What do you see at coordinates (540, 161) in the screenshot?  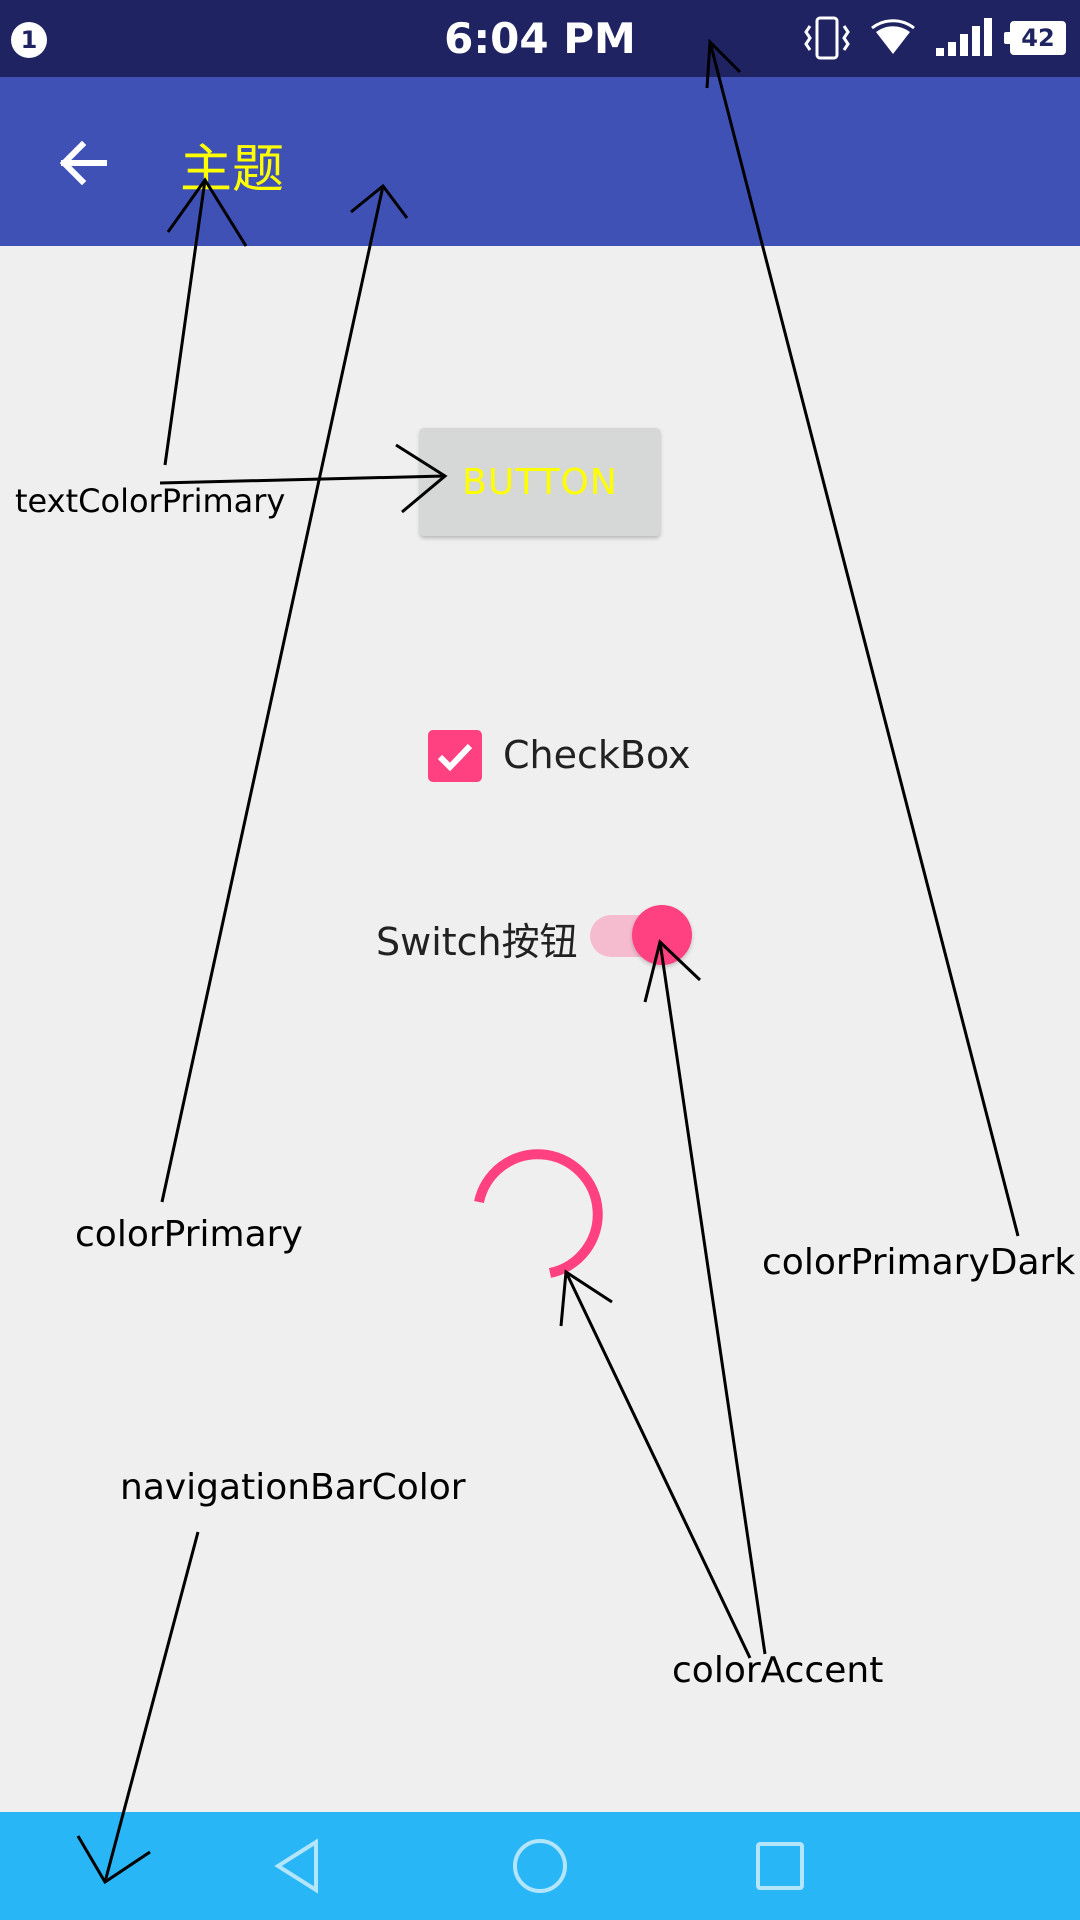 I see `app-bar: 主题` at bounding box center [540, 161].